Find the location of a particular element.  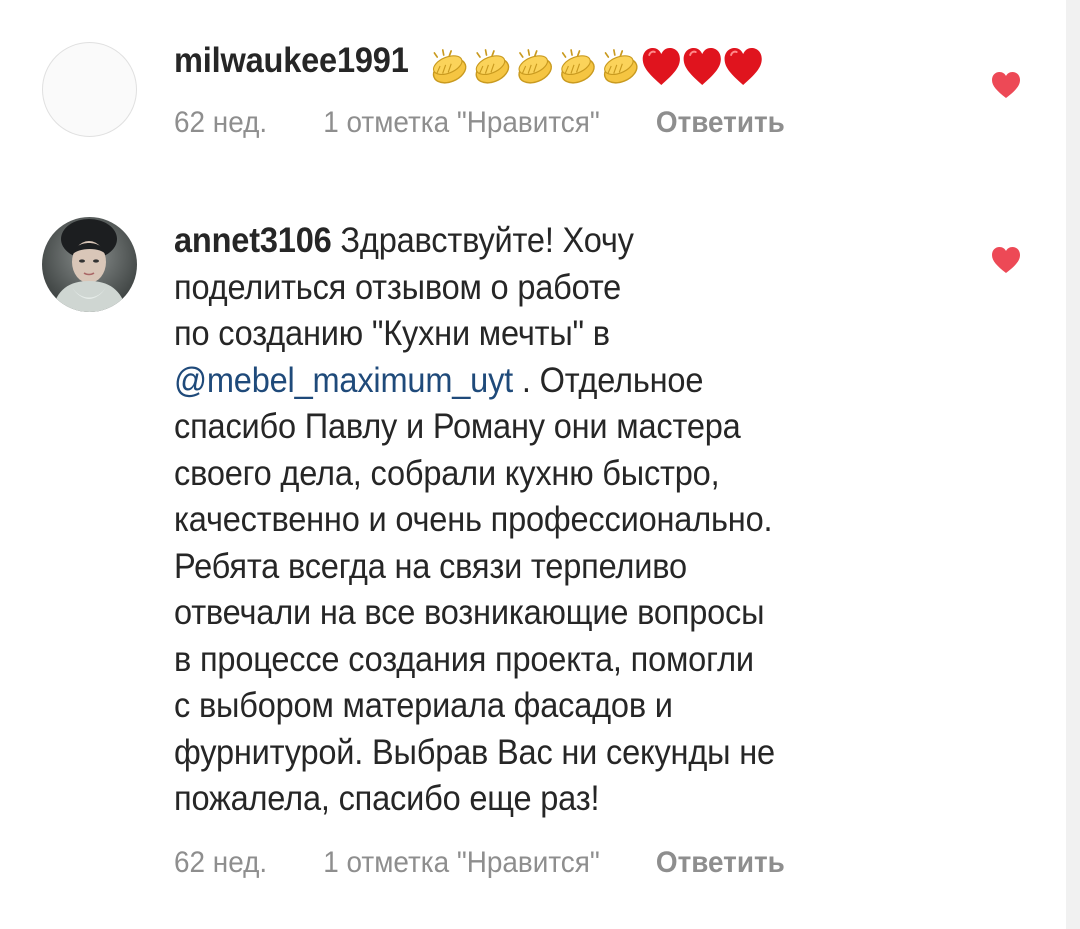

comment-line: с выбором материала фасадов и is located at coordinates (423, 705).